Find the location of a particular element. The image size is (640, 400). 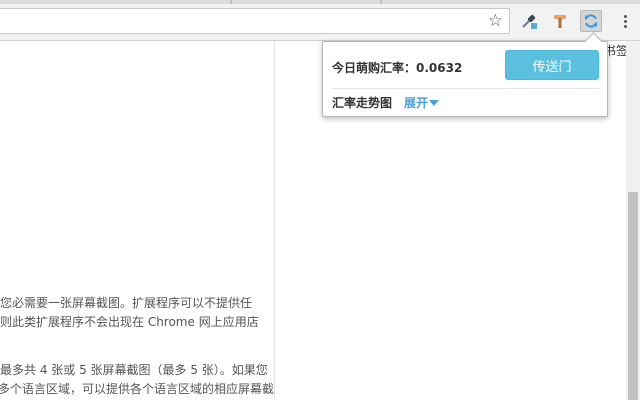

exchange-rate-popup: 今日萌购汇率：0.0632 传送门 汇率走势图 展开 is located at coordinates (465, 74).